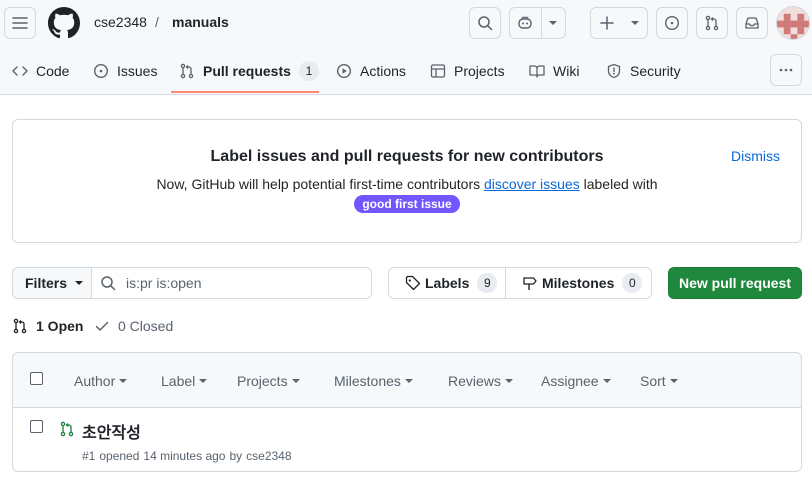 The image size is (812, 483). I want to click on repo-owner-link: cse2348, so click(120, 22).